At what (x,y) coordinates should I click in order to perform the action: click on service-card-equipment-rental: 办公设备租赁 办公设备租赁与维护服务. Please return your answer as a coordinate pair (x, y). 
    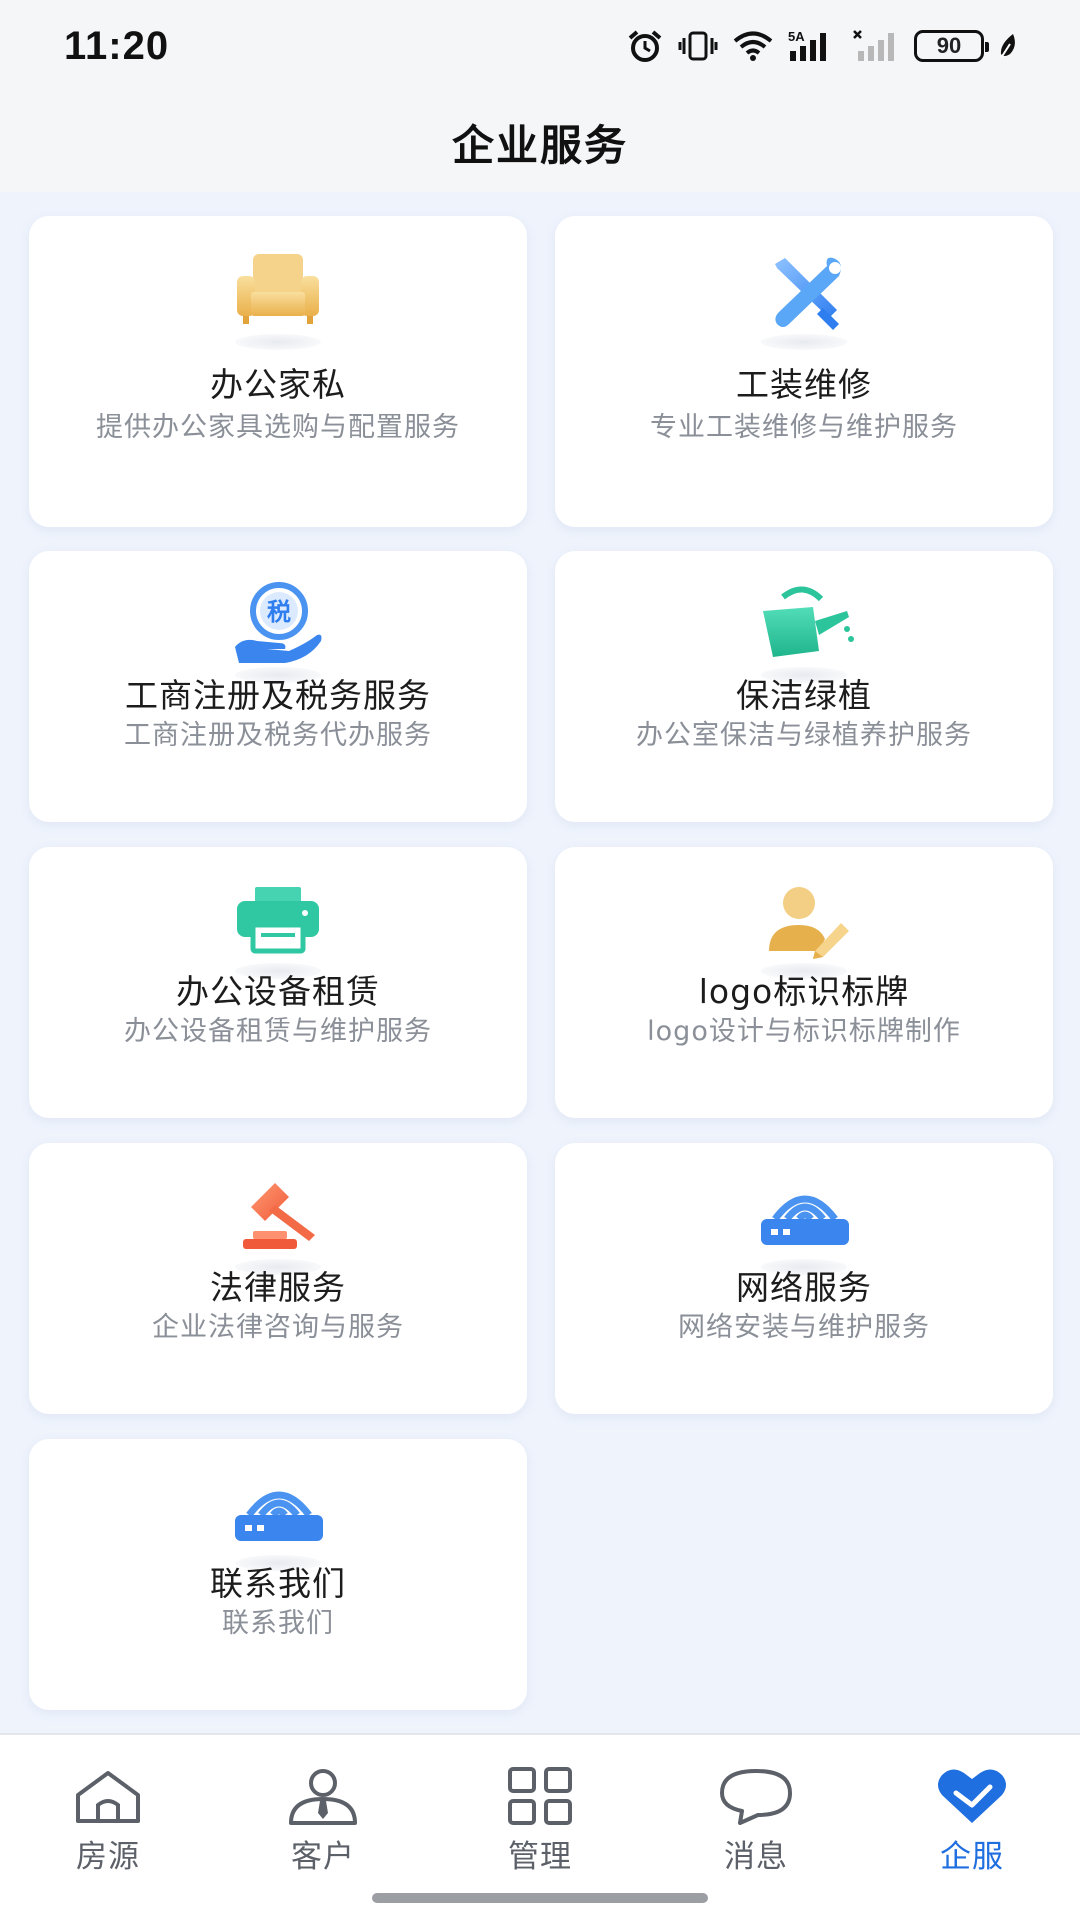
    Looking at the image, I should click on (278, 982).